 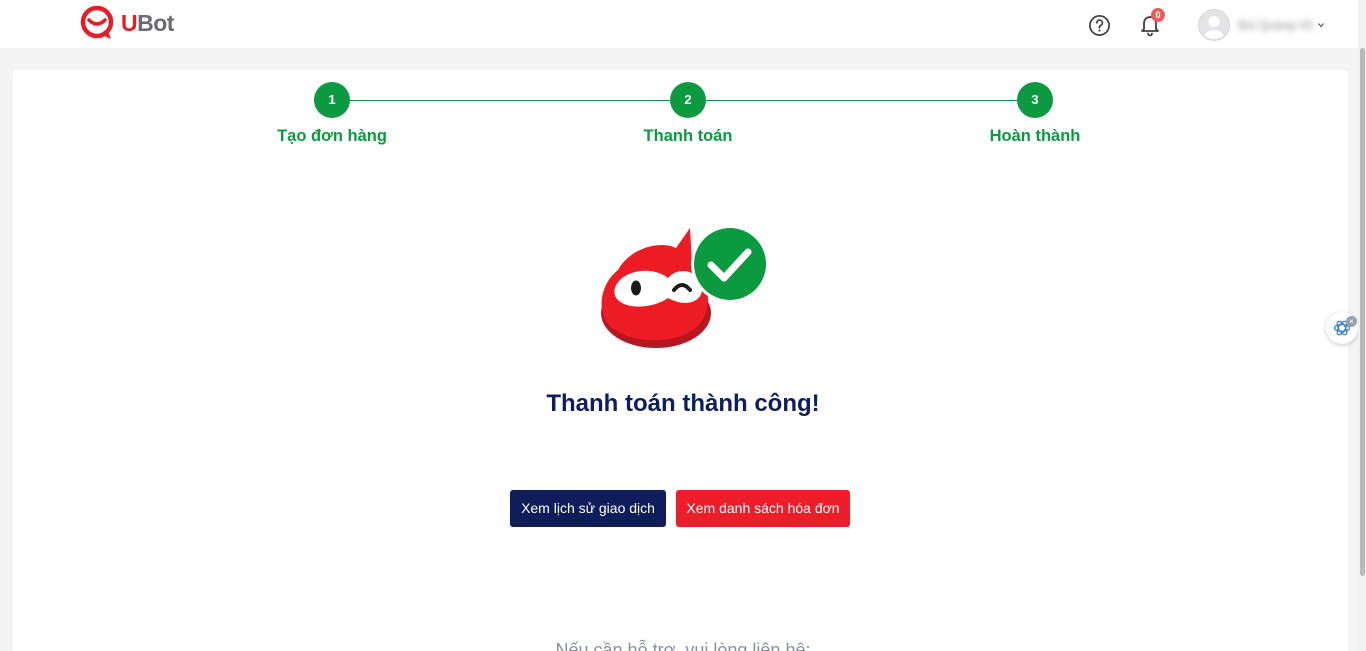 I want to click on step-circle-2: 2, so click(x=688, y=100).